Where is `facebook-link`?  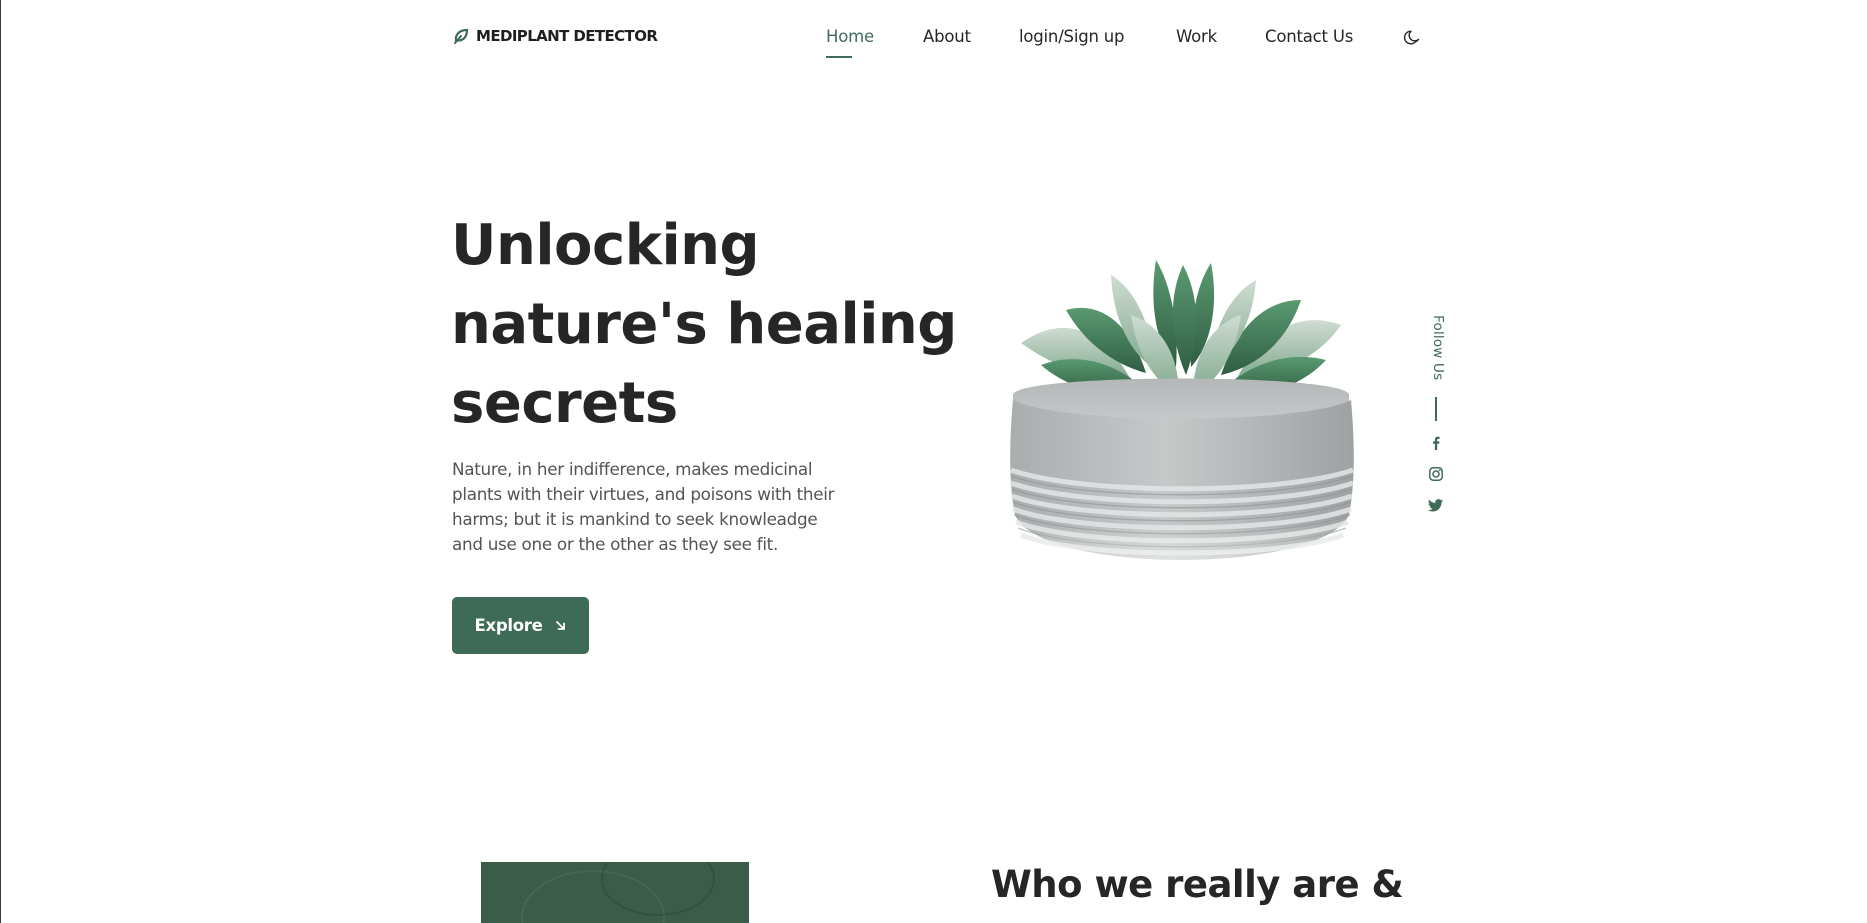
facebook-link is located at coordinates (1436, 443).